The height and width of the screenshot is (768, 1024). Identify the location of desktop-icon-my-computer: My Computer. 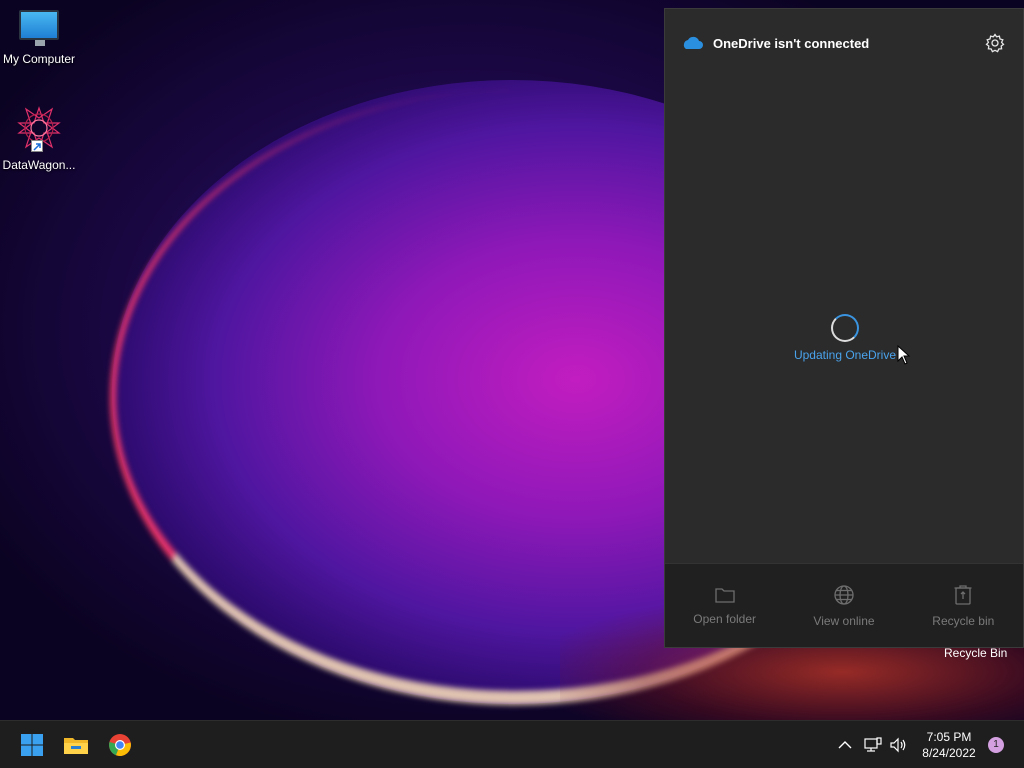
(39, 38).